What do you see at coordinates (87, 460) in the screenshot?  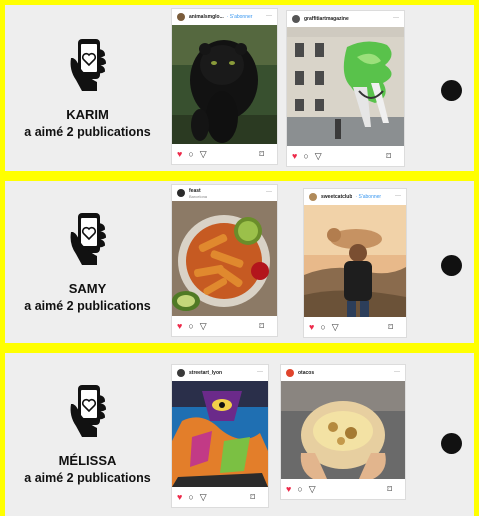 I see `user-name: MÉLISSA` at bounding box center [87, 460].